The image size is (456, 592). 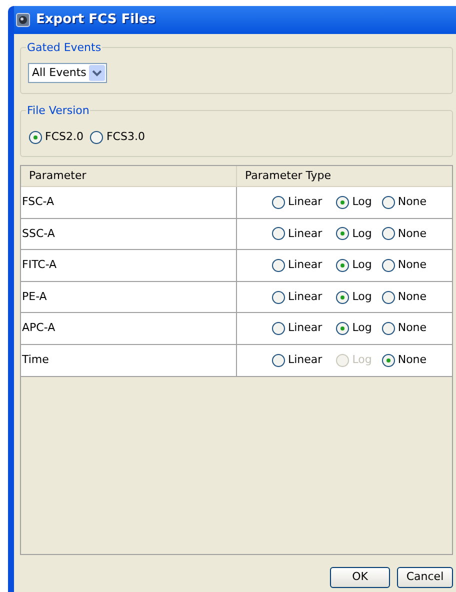 I want to click on table-cell: FITC-A, so click(x=129, y=265).